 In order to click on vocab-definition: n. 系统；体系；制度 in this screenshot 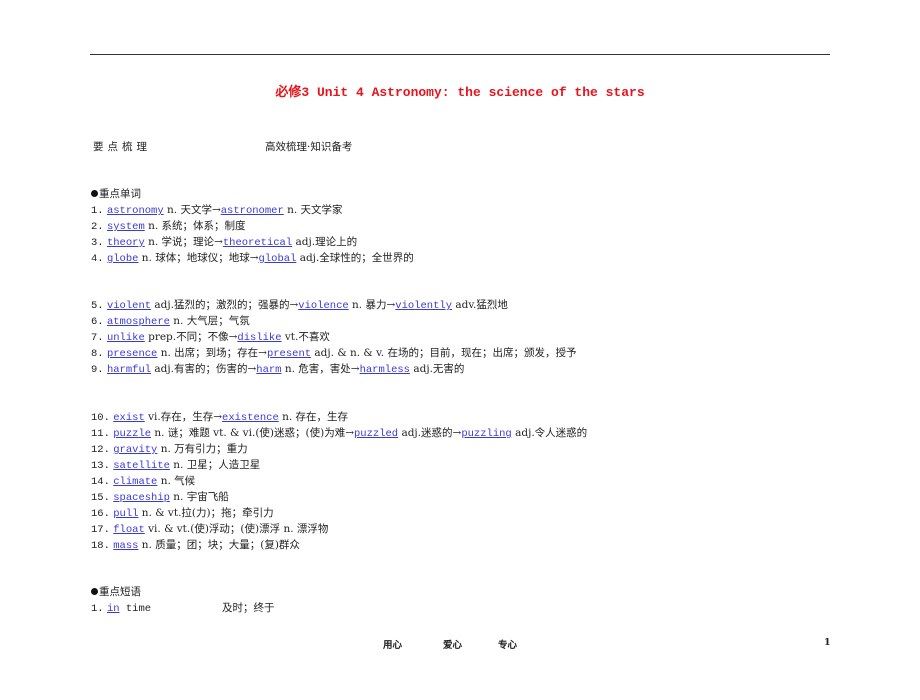, I will do `click(195, 226)`.